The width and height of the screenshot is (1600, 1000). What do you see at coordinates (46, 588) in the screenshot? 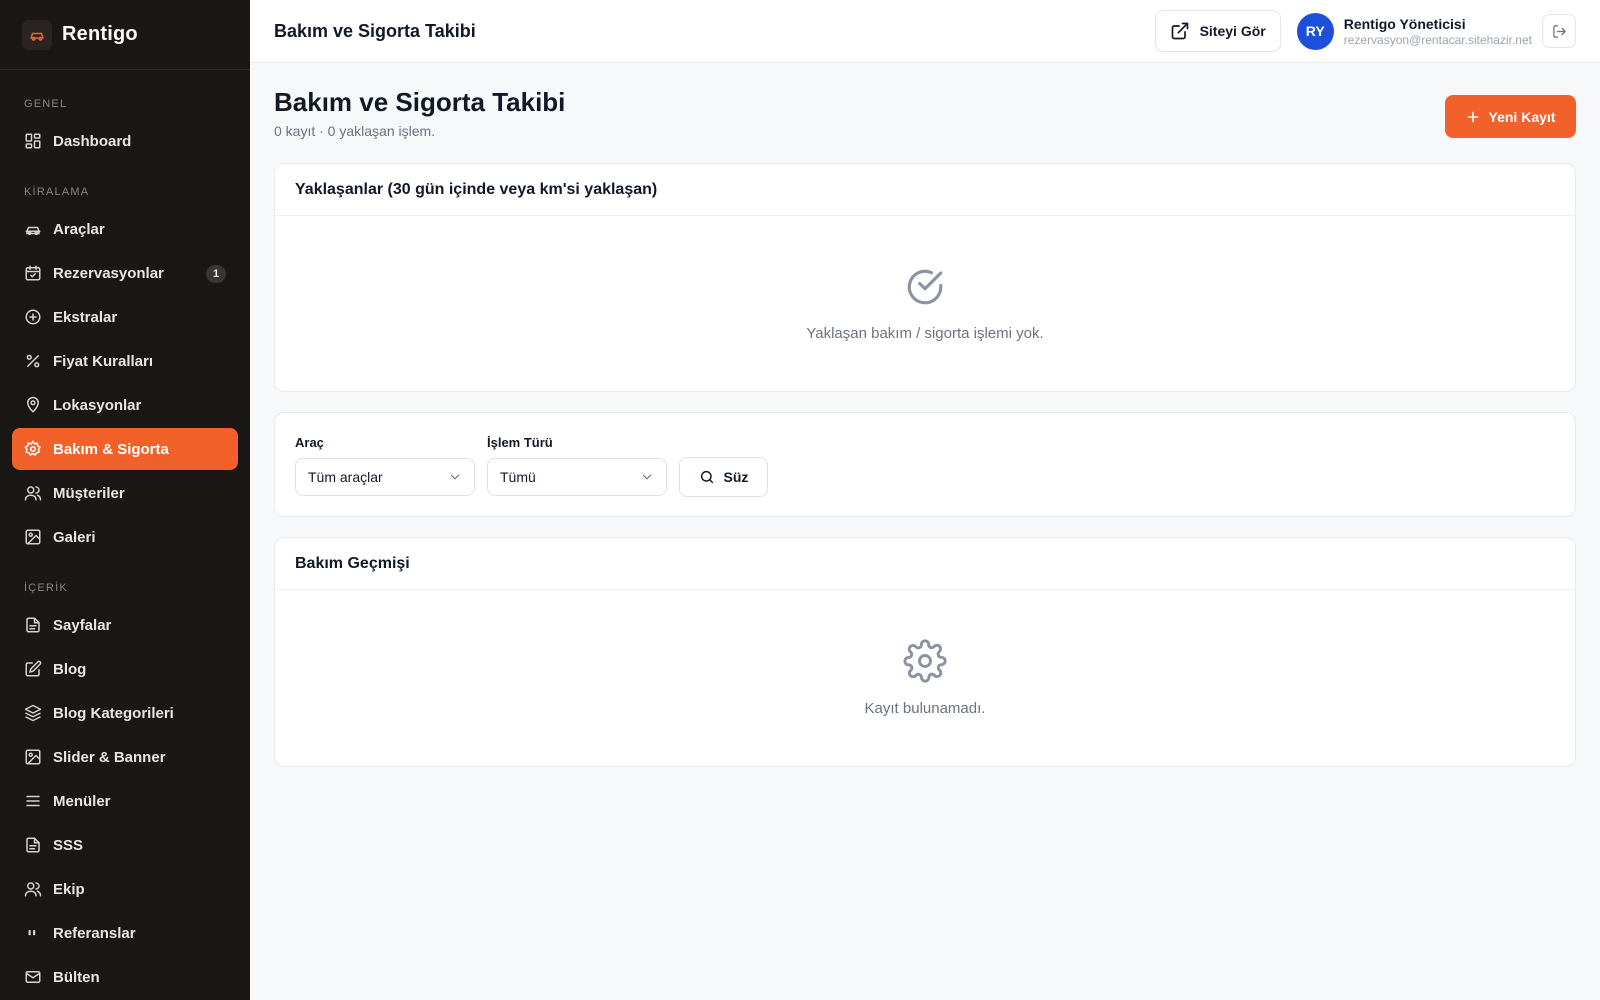
I see `nav-section-icerik: İÇERİK` at bounding box center [46, 588].